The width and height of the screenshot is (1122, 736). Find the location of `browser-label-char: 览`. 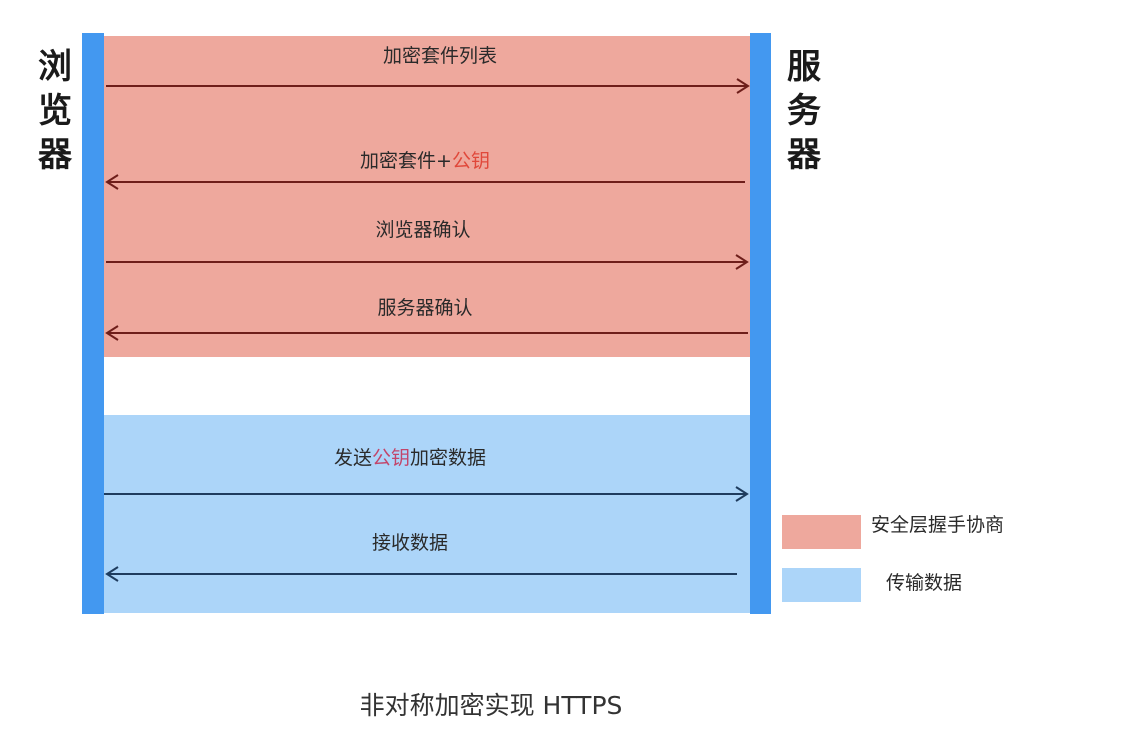

browser-label-char: 览 is located at coordinates (55, 111).